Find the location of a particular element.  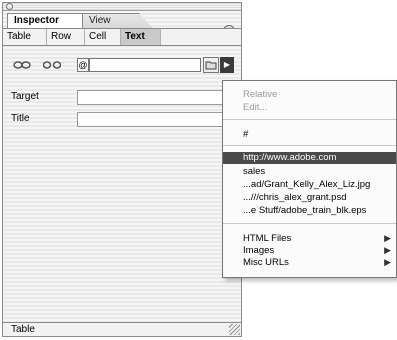

title-field is located at coordinates (154, 119).